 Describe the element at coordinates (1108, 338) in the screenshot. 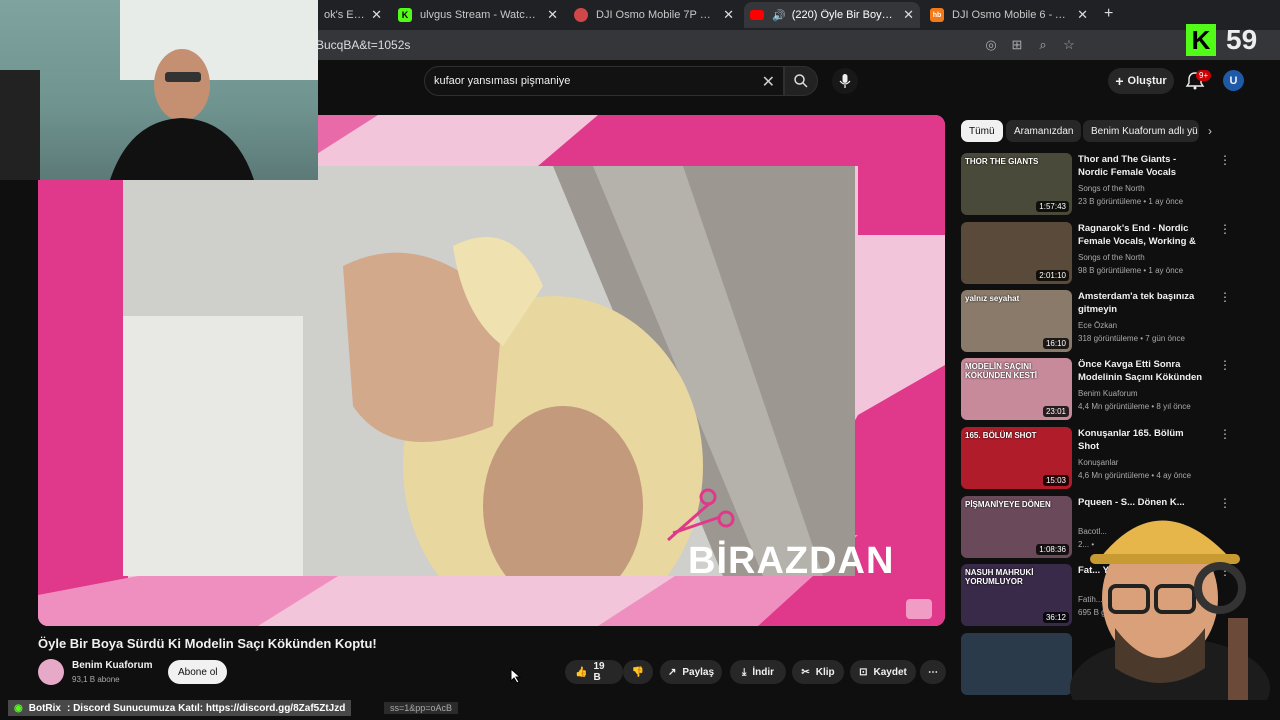

I see `view-count: 318 görüntüleme` at that location.